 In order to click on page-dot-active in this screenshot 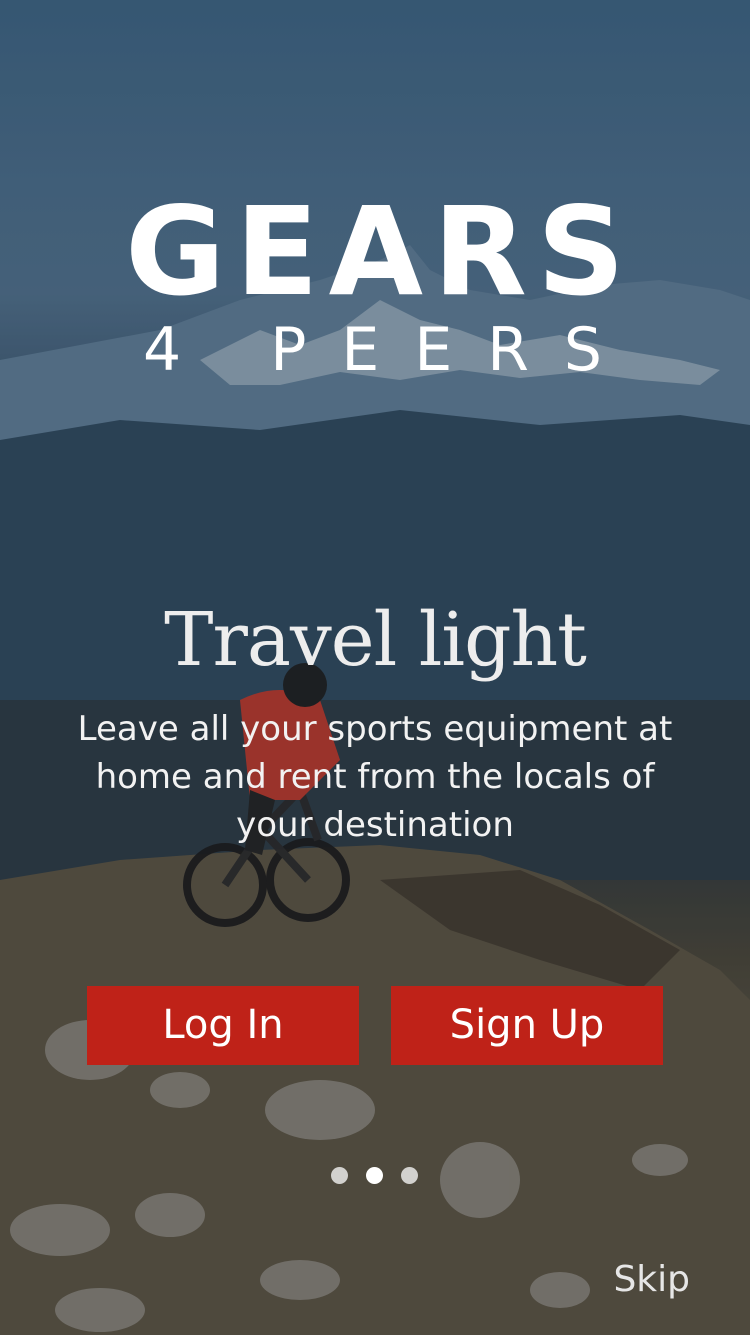, I will do `click(374, 1175)`.